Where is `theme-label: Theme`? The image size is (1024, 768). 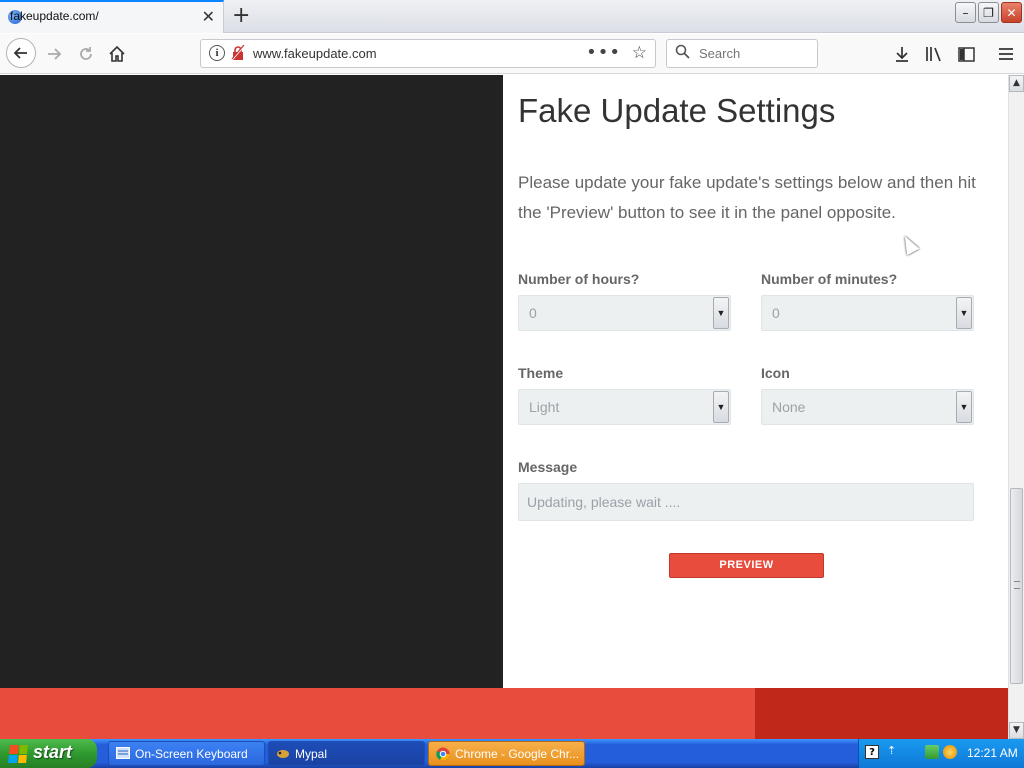 theme-label: Theme is located at coordinates (541, 373).